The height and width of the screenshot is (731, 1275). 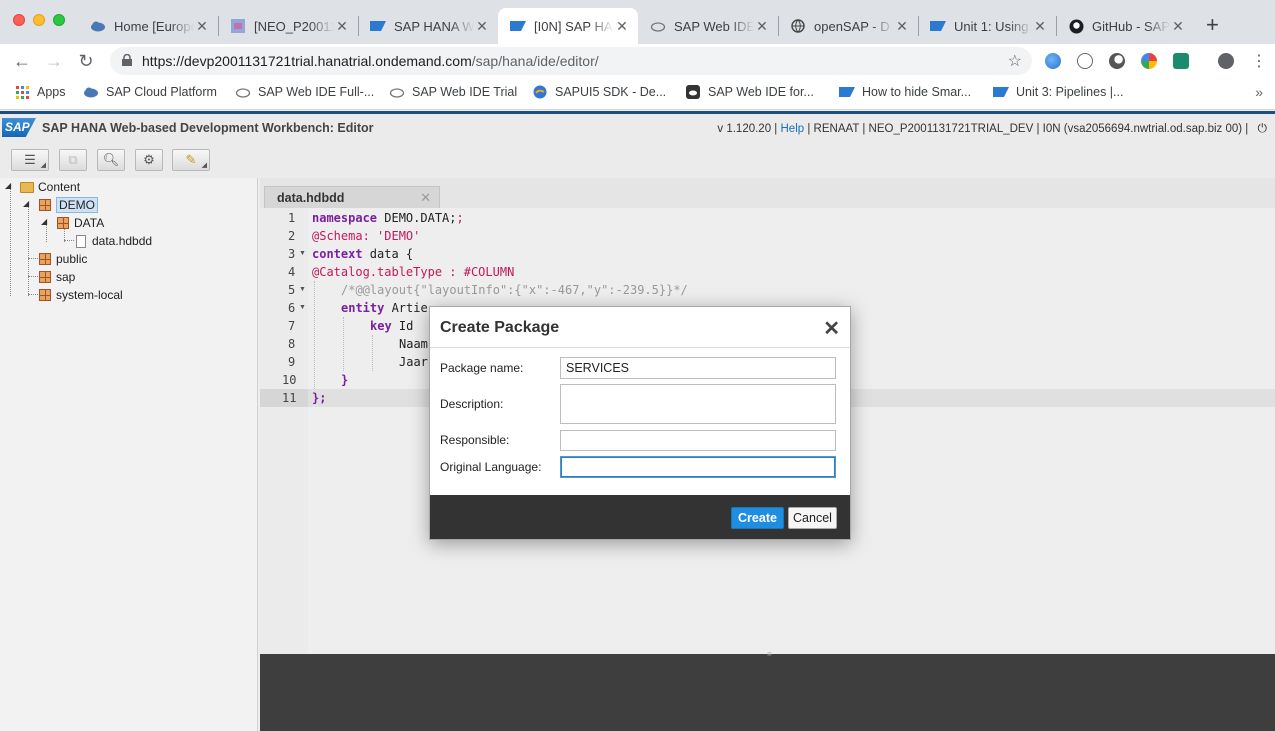 What do you see at coordinates (757, 518) in the screenshot?
I see `create-button: Create` at bounding box center [757, 518].